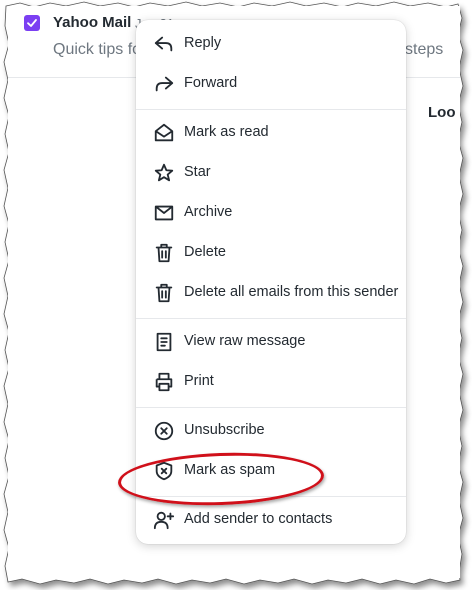 The image size is (472, 590). I want to click on menu-item-label: Mark as read, so click(226, 132).